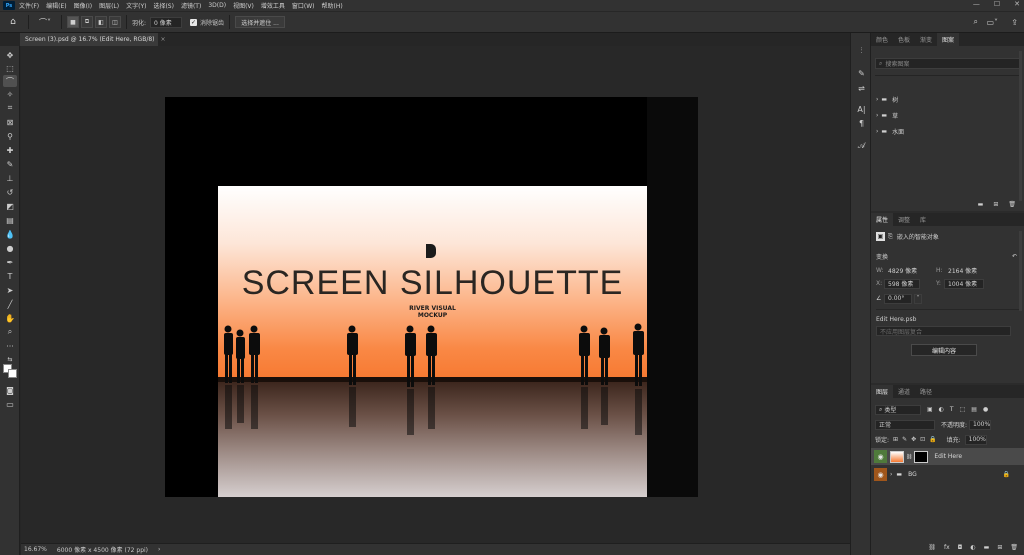 The width and height of the screenshot is (1024, 555). What do you see at coordinates (10, 262) in the screenshot?
I see `pen-tool-icon: ✒` at bounding box center [10, 262].